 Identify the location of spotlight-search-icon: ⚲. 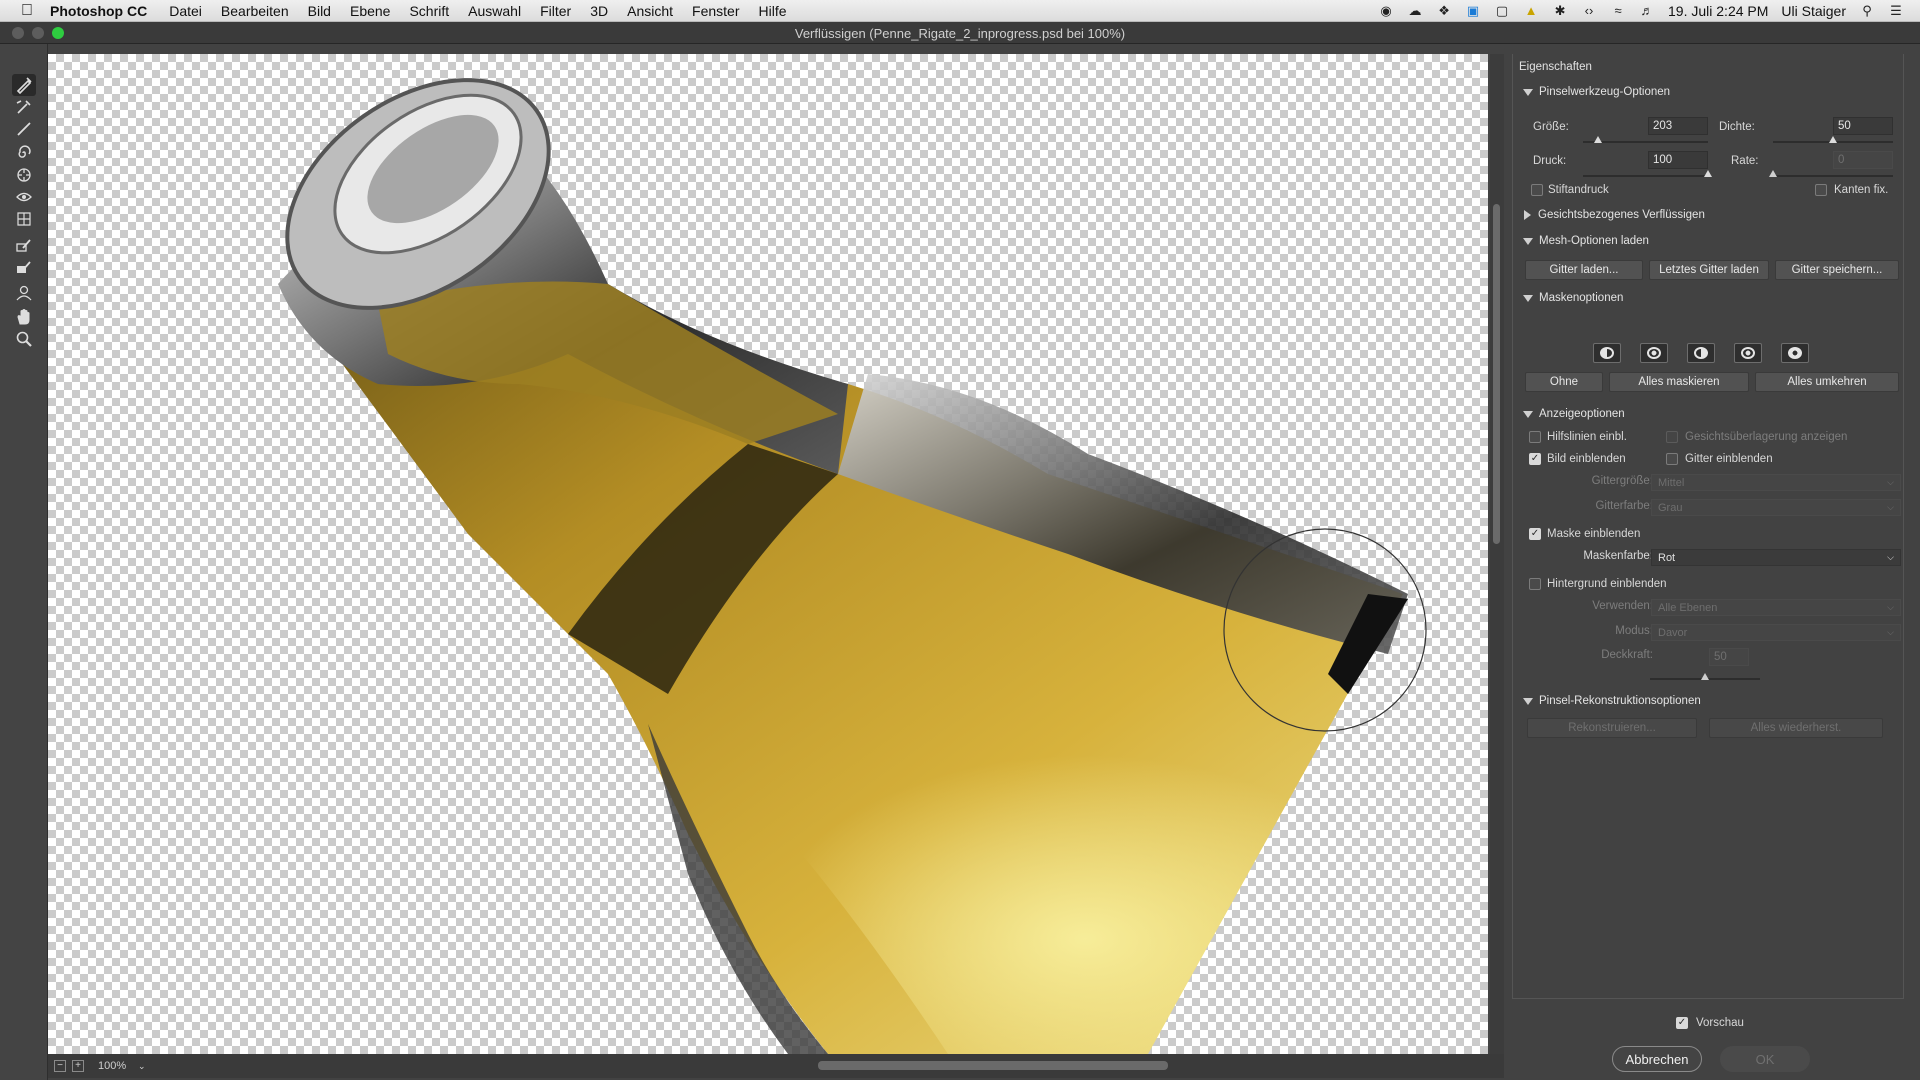
(1867, 10).